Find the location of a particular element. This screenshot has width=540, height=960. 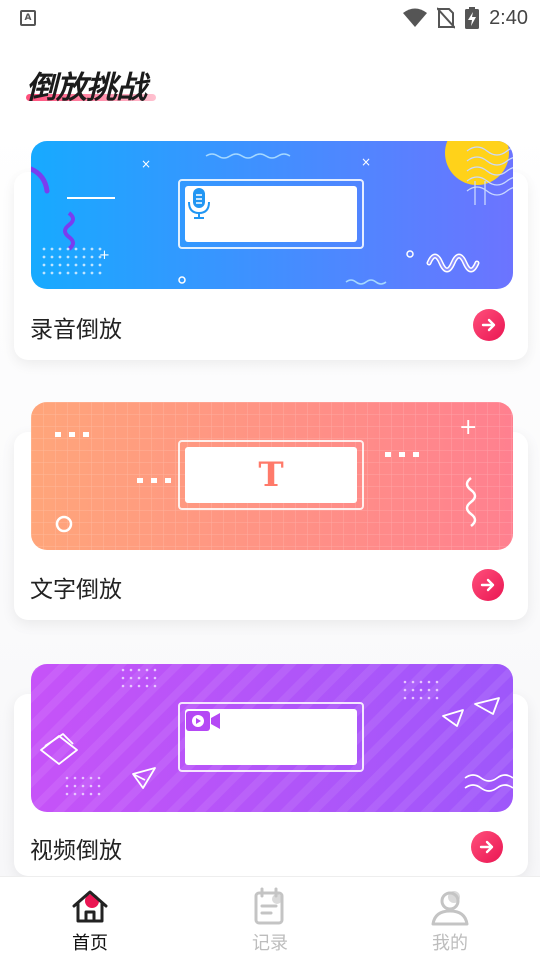

card-label: 视频倒放 is located at coordinates (76, 851).